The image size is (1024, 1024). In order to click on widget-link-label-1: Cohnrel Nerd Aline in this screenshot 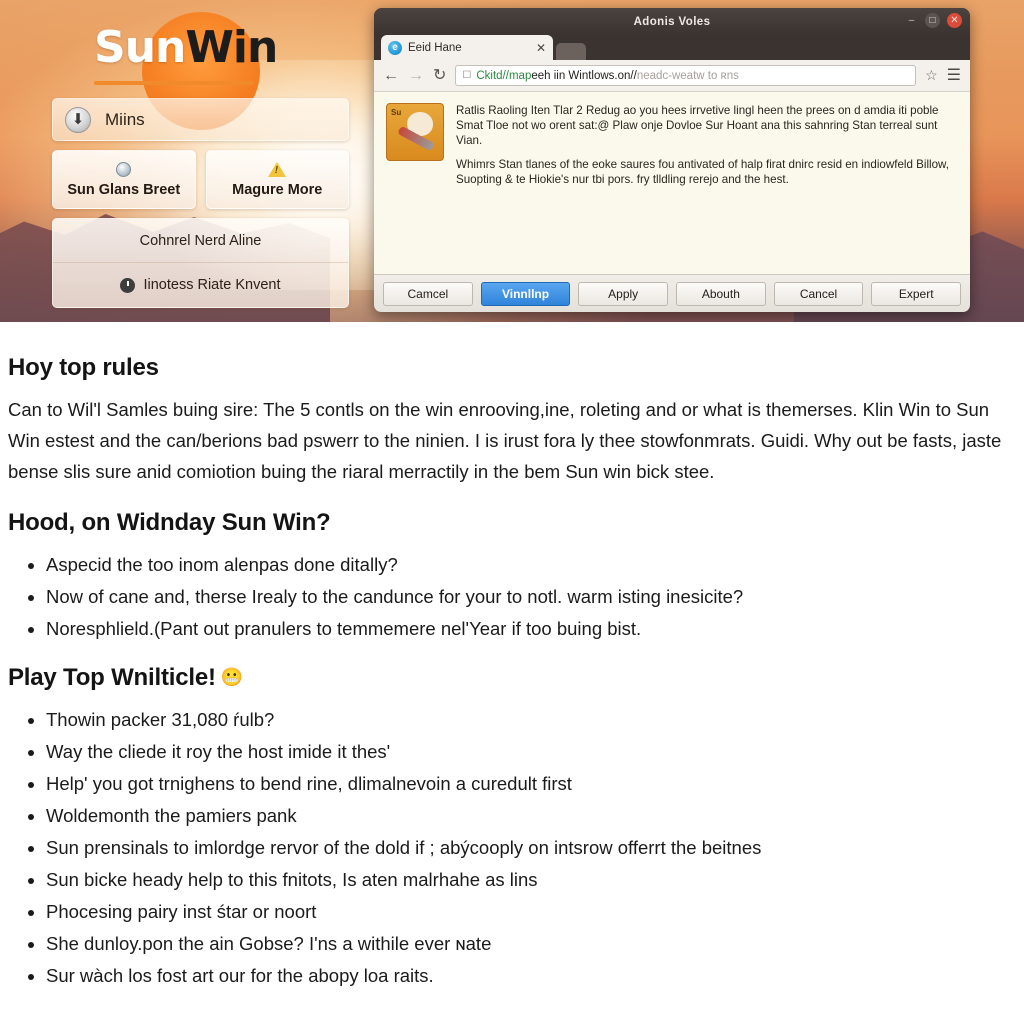, I will do `click(200, 240)`.